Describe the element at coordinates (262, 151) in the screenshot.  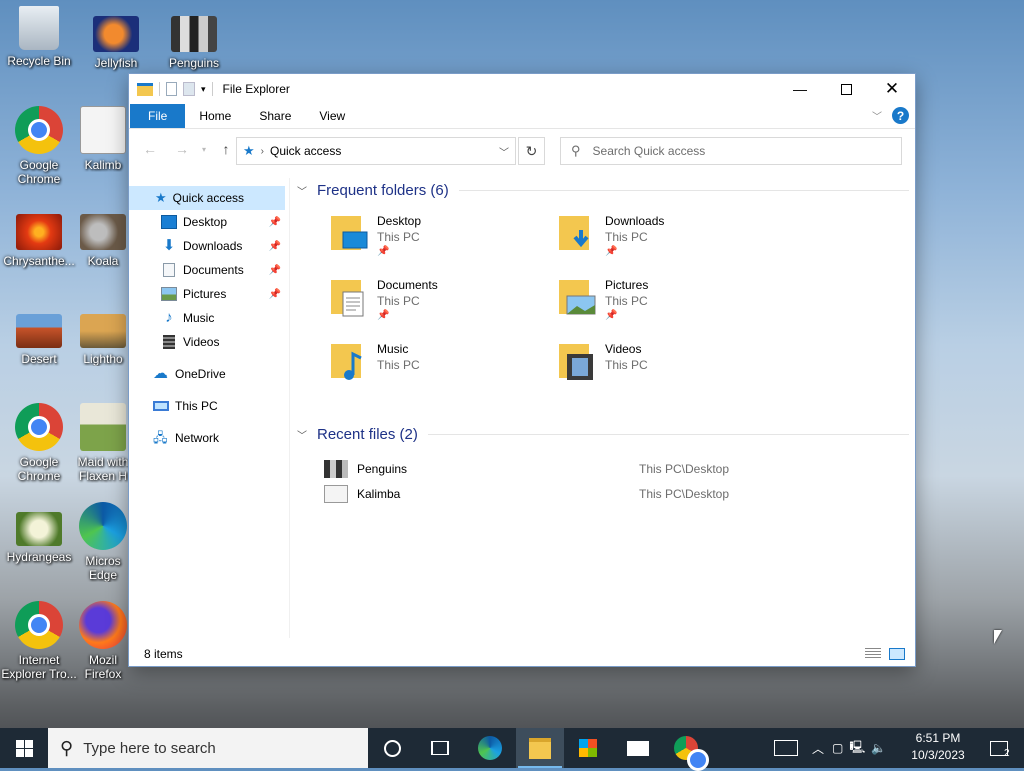
I see `breadcrumb-chevron-icon: ›` at that location.